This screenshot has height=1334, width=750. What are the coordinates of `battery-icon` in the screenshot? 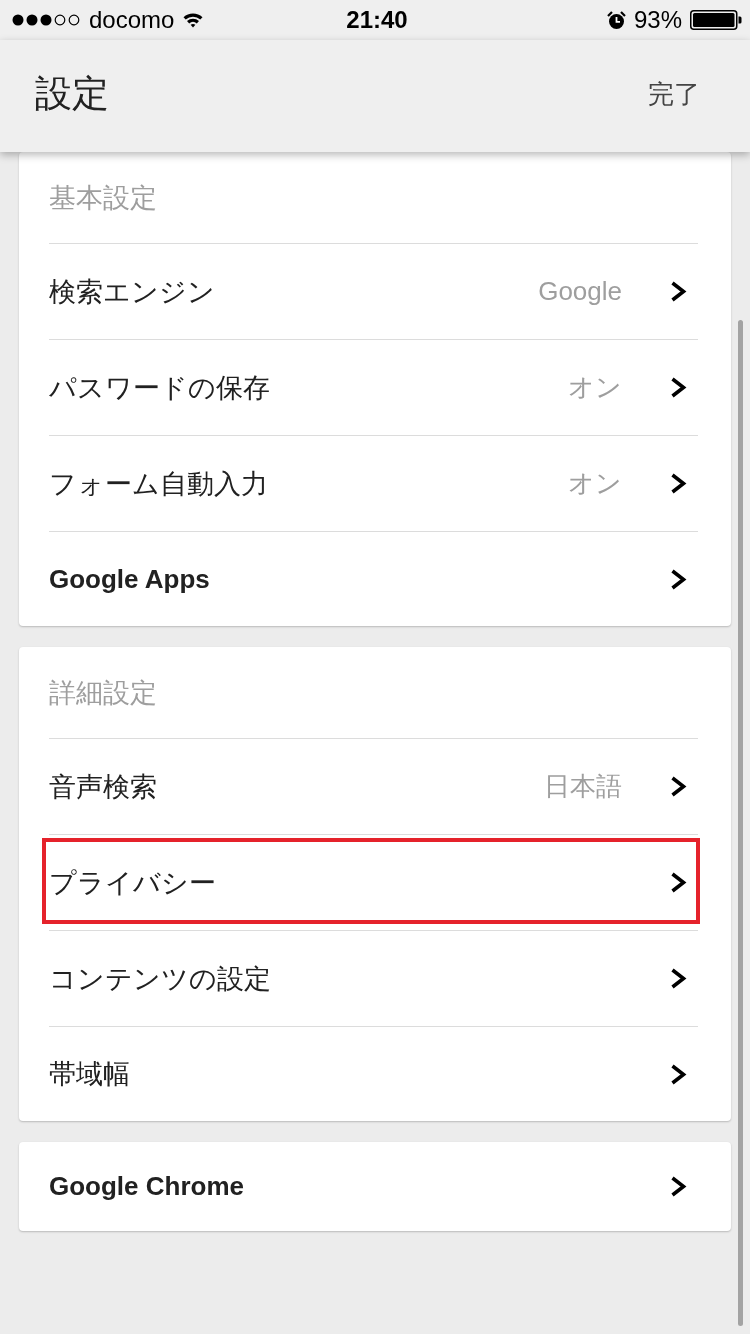 It's located at (716, 20).